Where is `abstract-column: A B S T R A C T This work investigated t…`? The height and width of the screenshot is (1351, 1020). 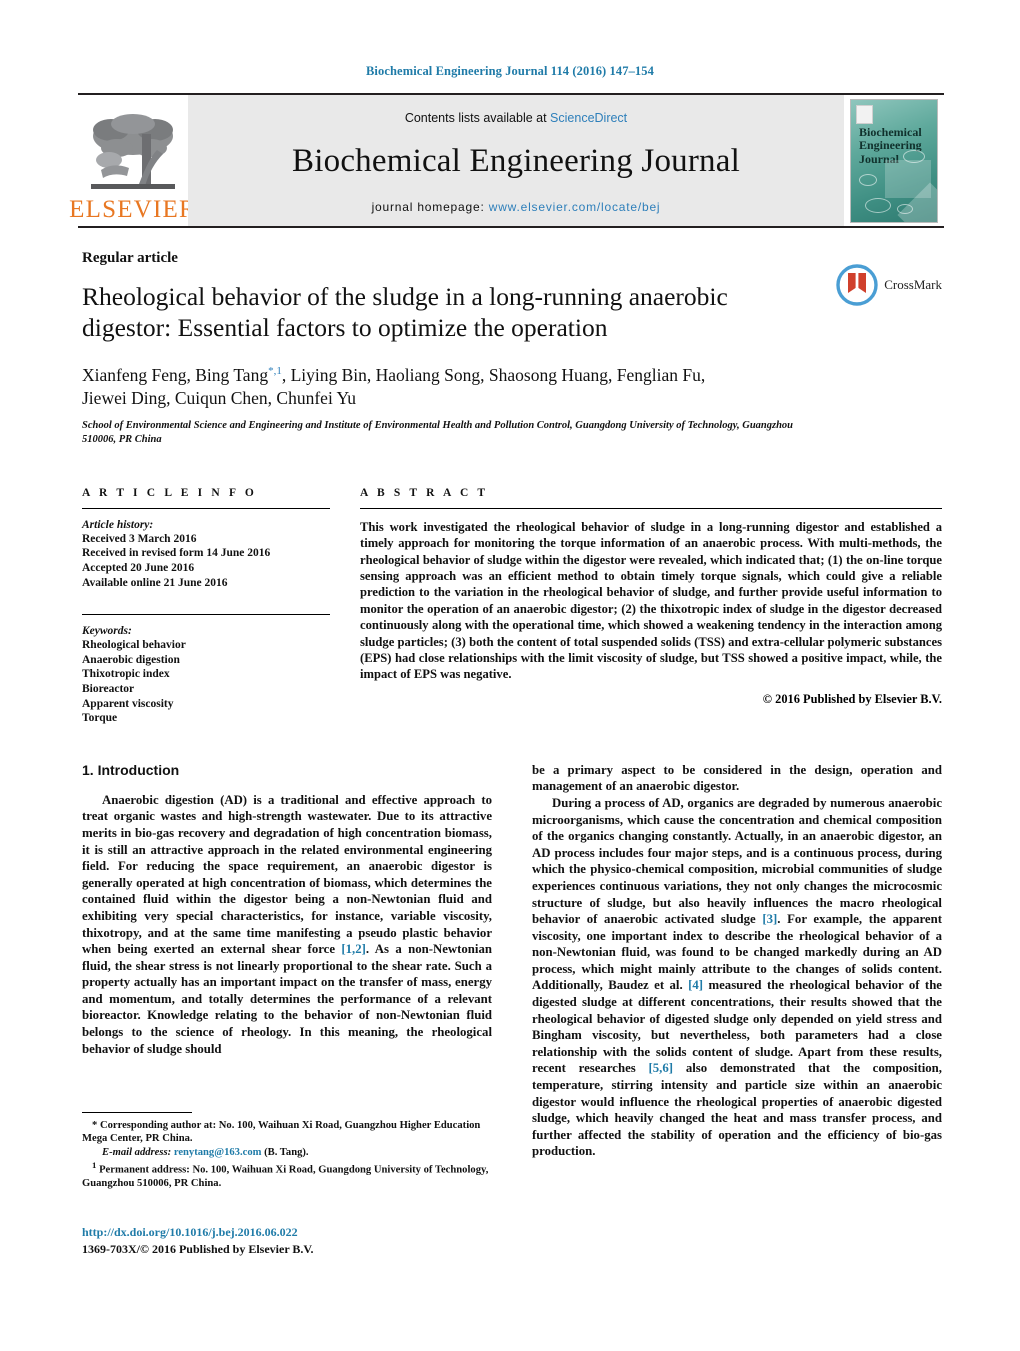
abstract-column: A B S T R A C T This work investigated t… is located at coordinates (651, 606).